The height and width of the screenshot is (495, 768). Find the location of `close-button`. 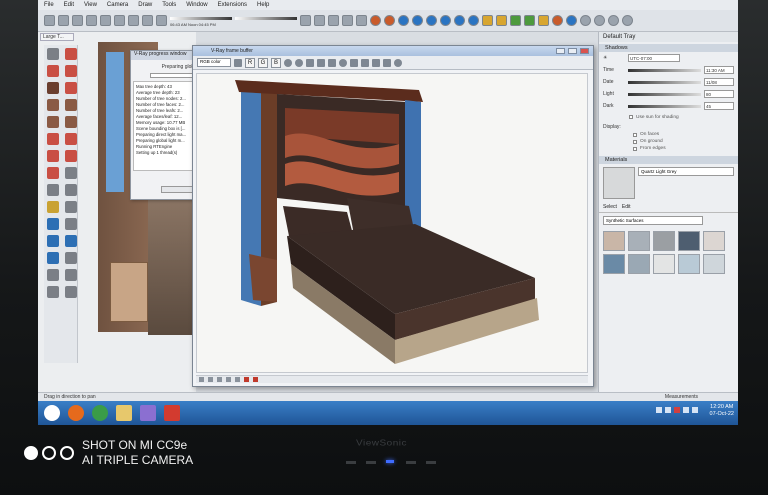

close-button is located at coordinates (584, 51).